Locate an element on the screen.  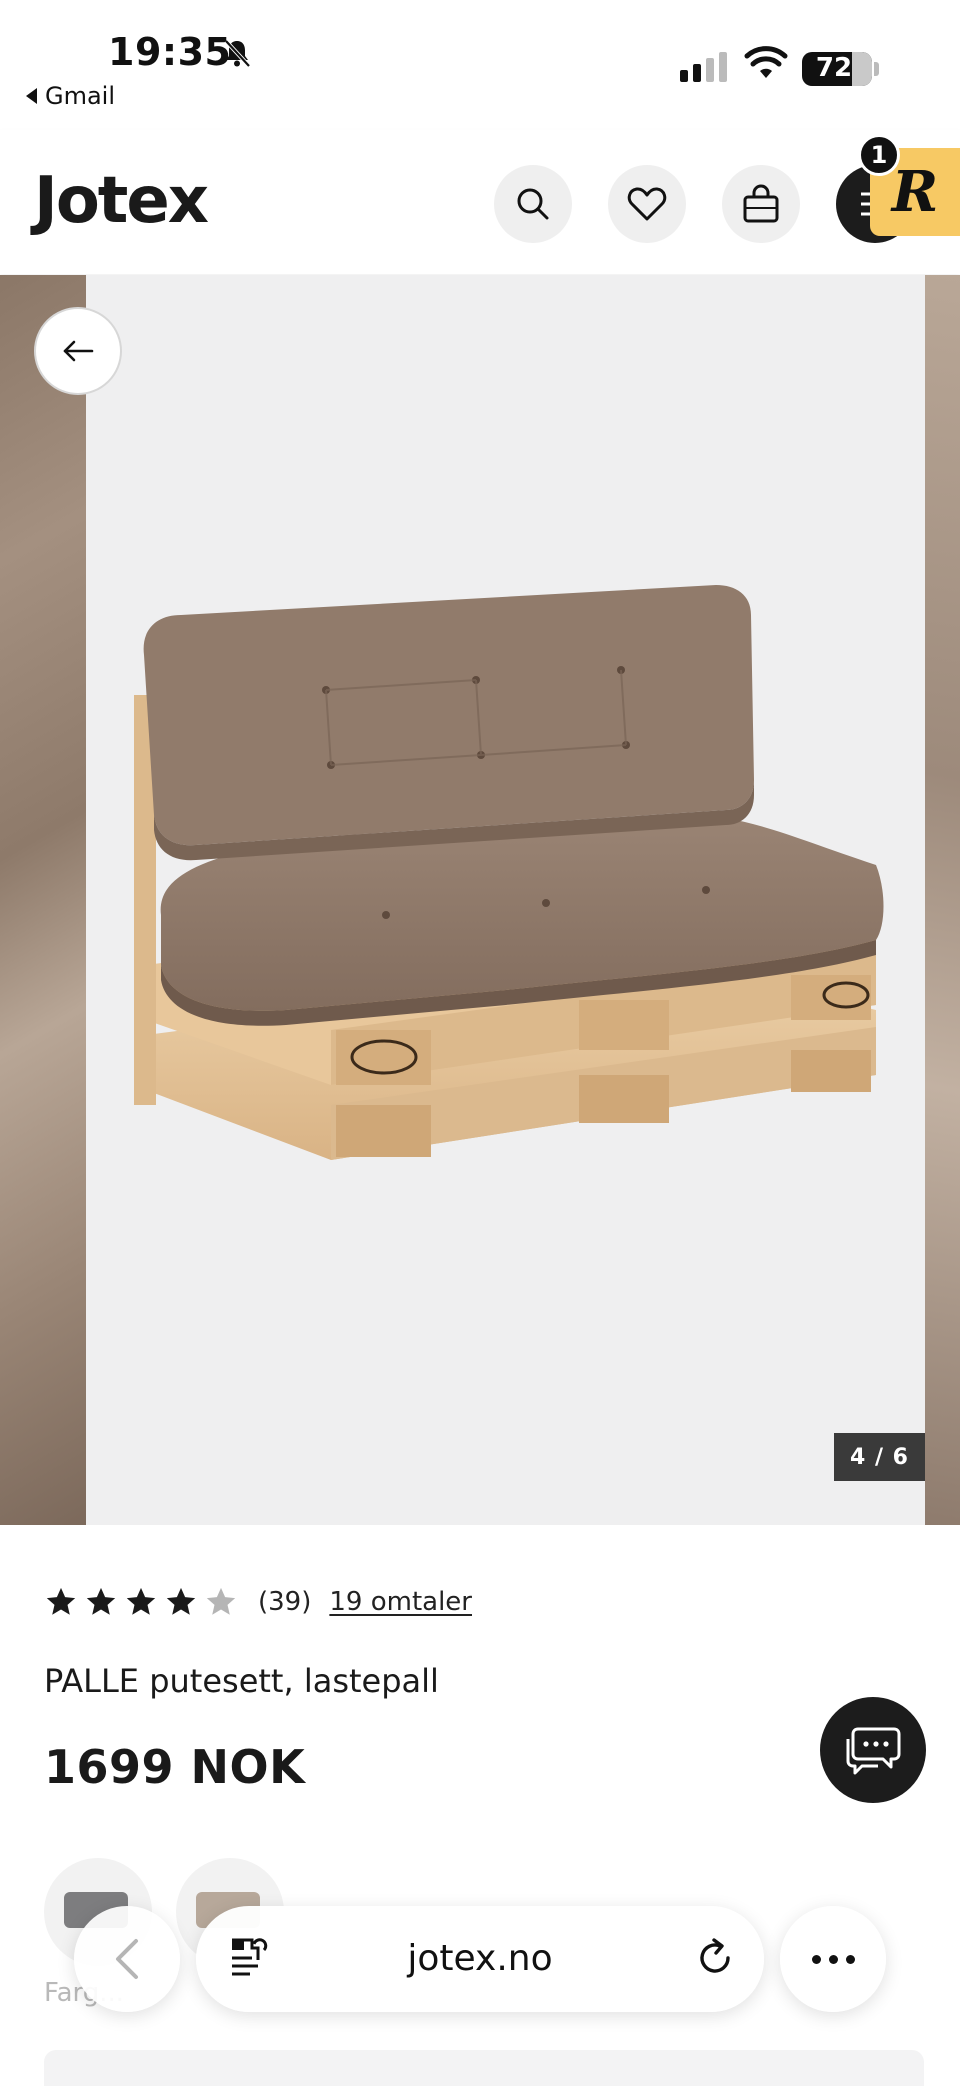
browser-back-button is located at coordinates (127, 1959).